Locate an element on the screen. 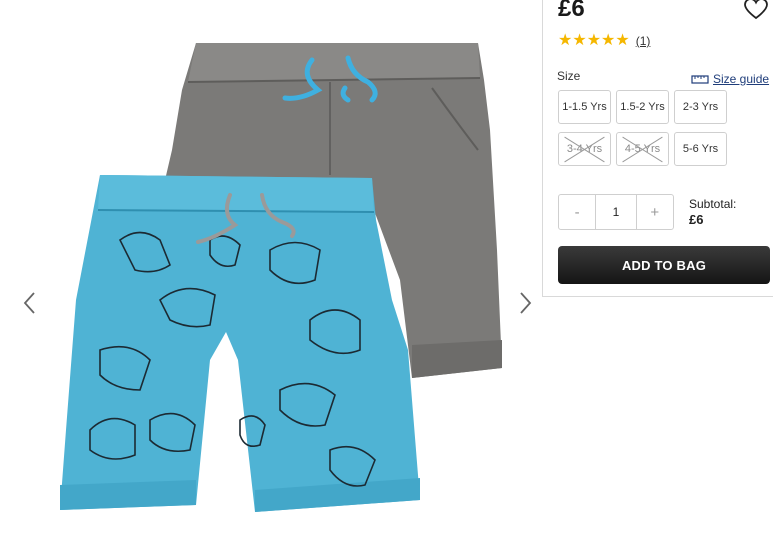 Image resolution: width=773 pixels, height=550 pixels. size-label: Size is located at coordinates (569, 76).